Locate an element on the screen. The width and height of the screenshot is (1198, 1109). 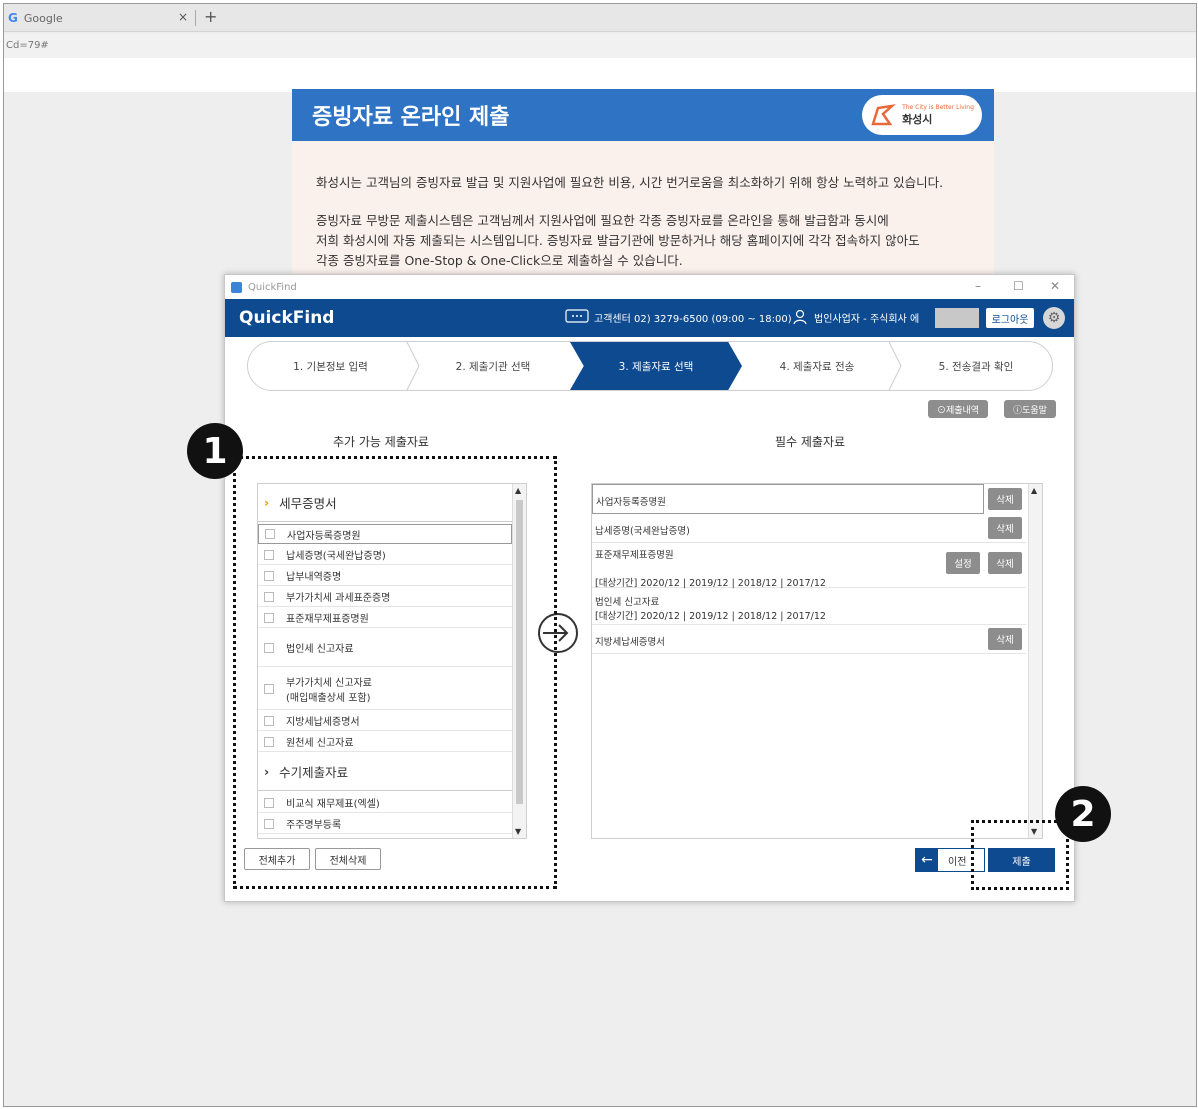
item-label: 납세증명(국세완납증명) is located at coordinates (642, 531).